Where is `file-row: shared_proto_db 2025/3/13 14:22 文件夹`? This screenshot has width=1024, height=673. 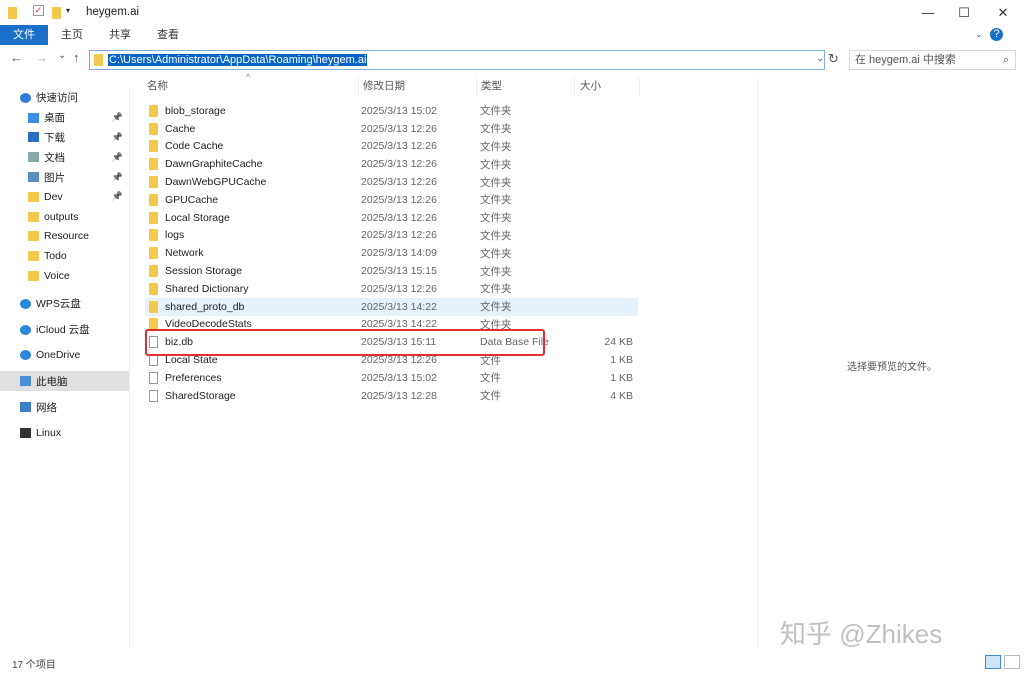
file-row: shared_proto_db 2025/3/13 14:22 文件夹 is located at coordinates (391, 306).